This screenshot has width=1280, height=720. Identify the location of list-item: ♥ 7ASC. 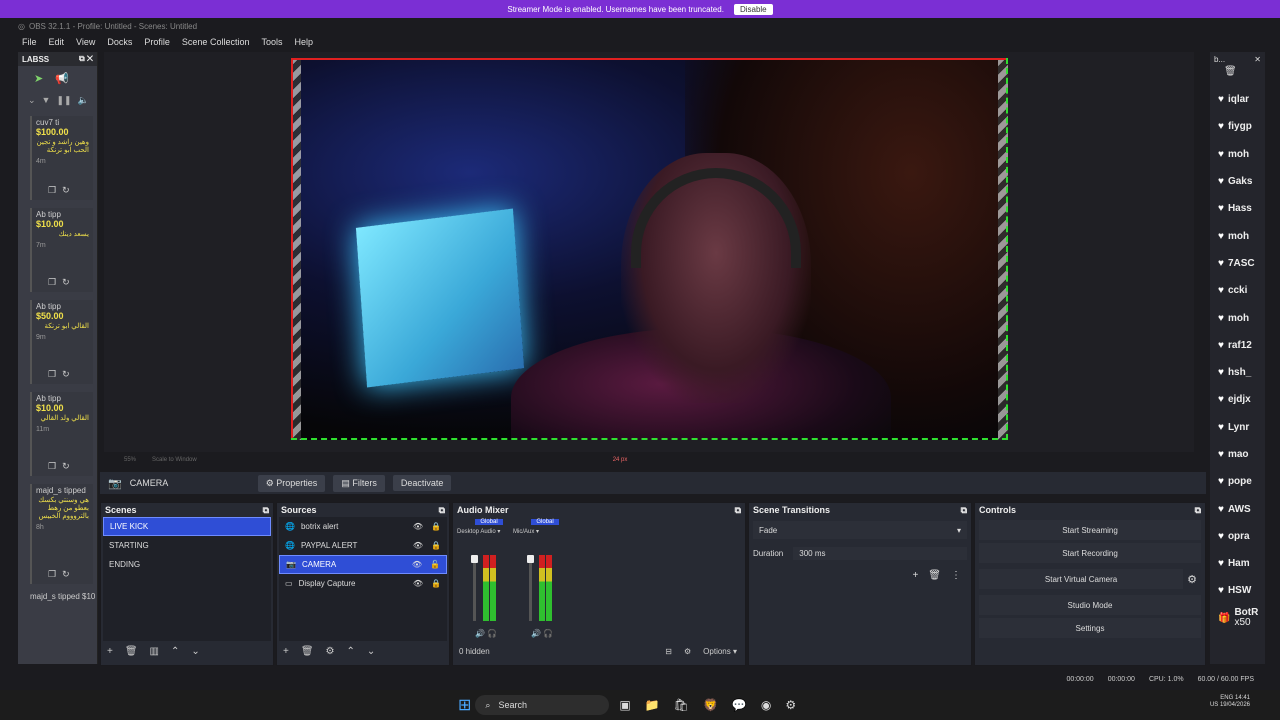
(1237, 263).